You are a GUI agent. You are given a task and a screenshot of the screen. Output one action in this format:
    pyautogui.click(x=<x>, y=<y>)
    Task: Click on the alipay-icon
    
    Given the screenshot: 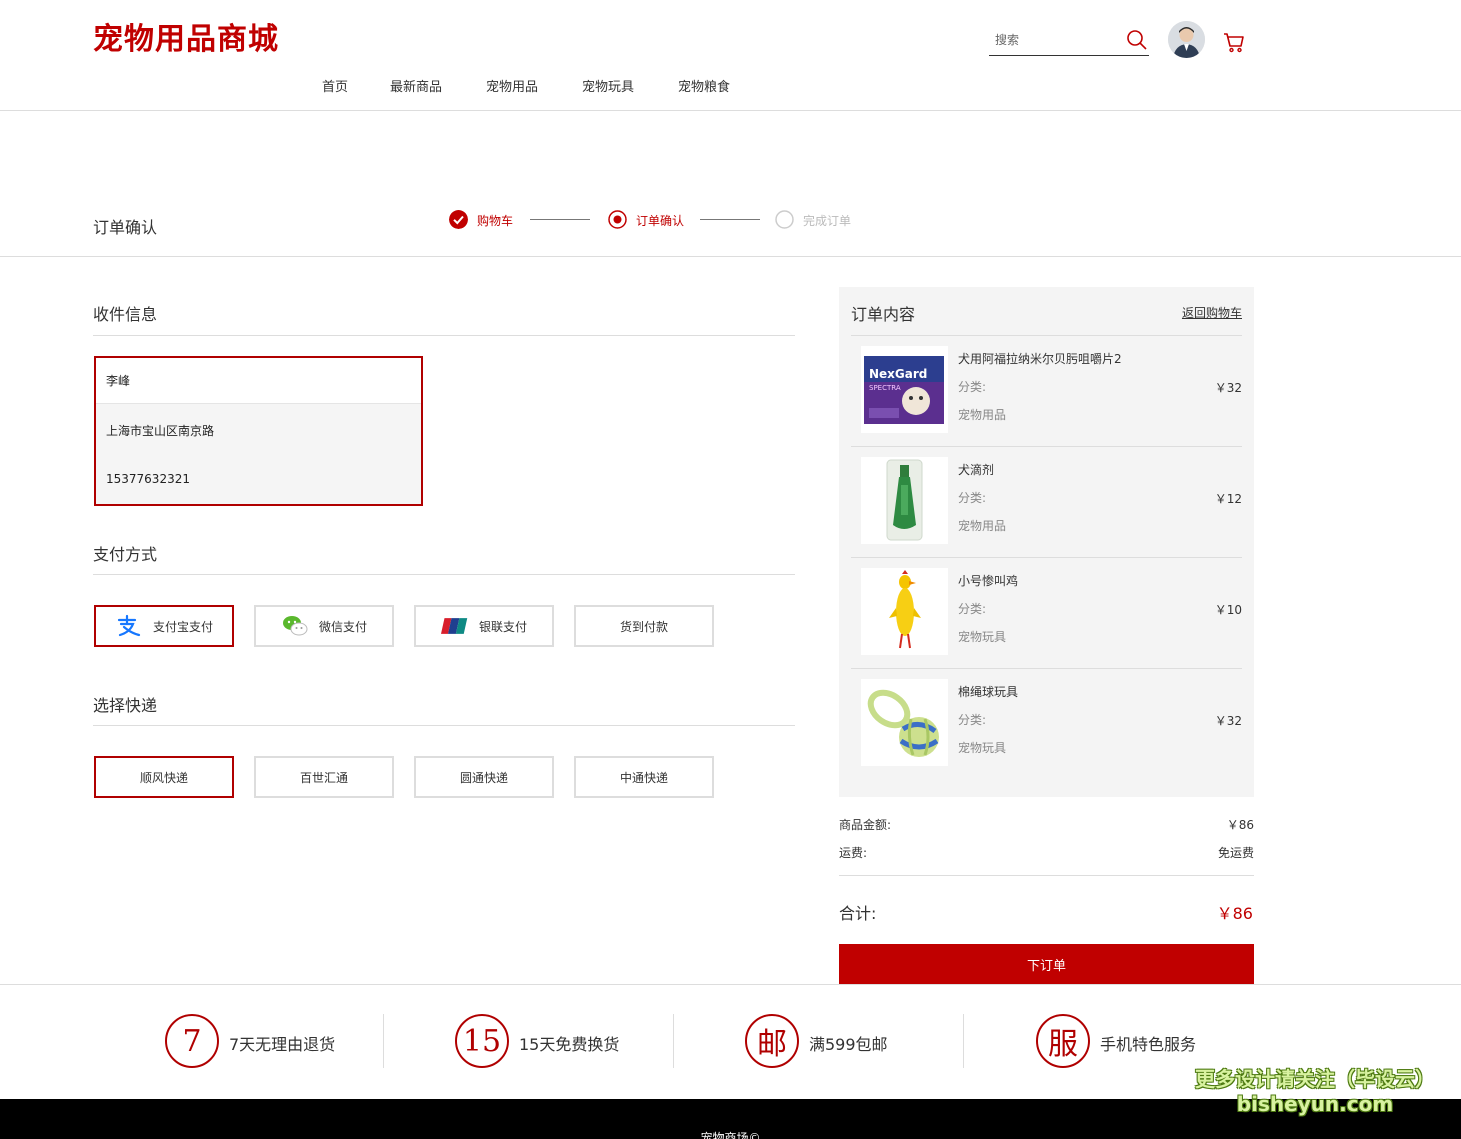 What is the action you would take?
    pyautogui.click(x=129, y=625)
    